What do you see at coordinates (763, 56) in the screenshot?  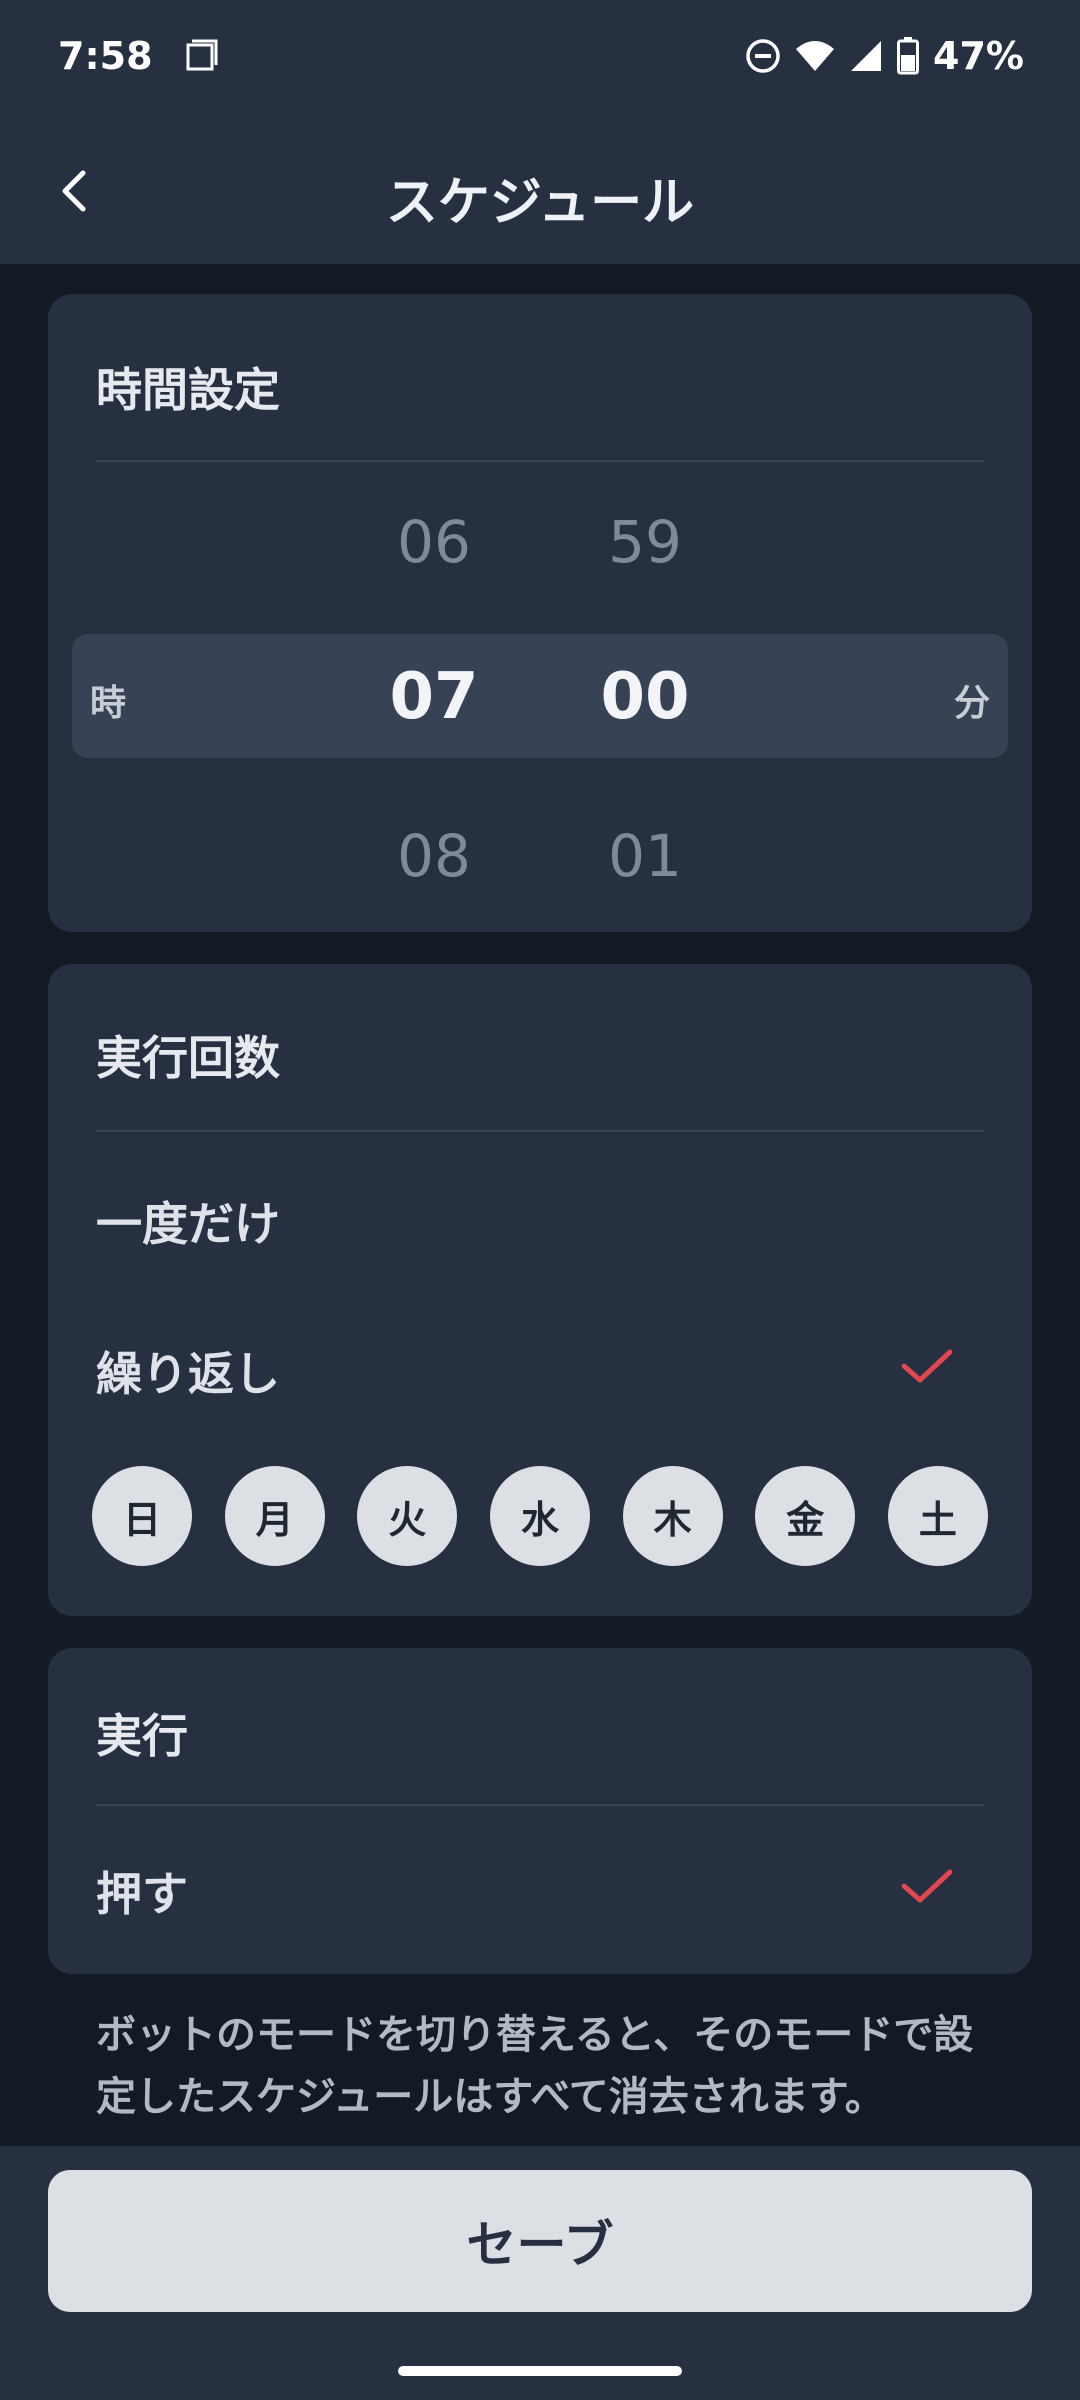 I see `dnd-icon` at bounding box center [763, 56].